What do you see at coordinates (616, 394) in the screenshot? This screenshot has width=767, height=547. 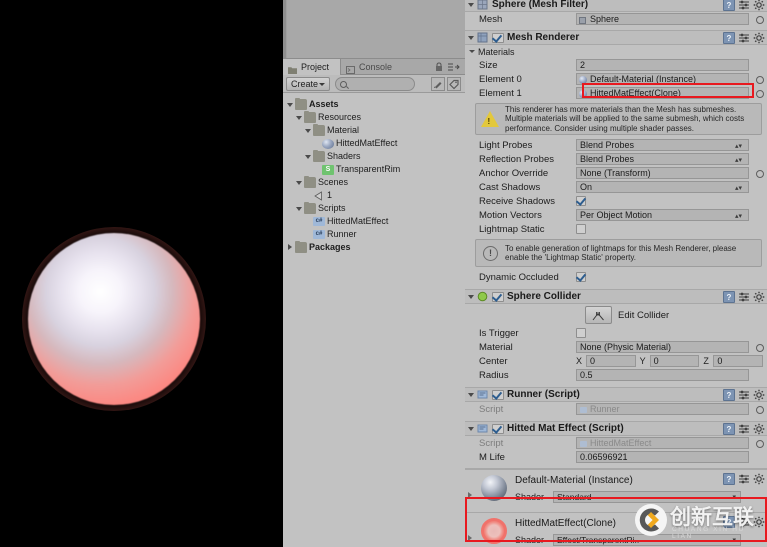 I see `component-header-runner-script: Runner (Script) ?` at bounding box center [616, 394].